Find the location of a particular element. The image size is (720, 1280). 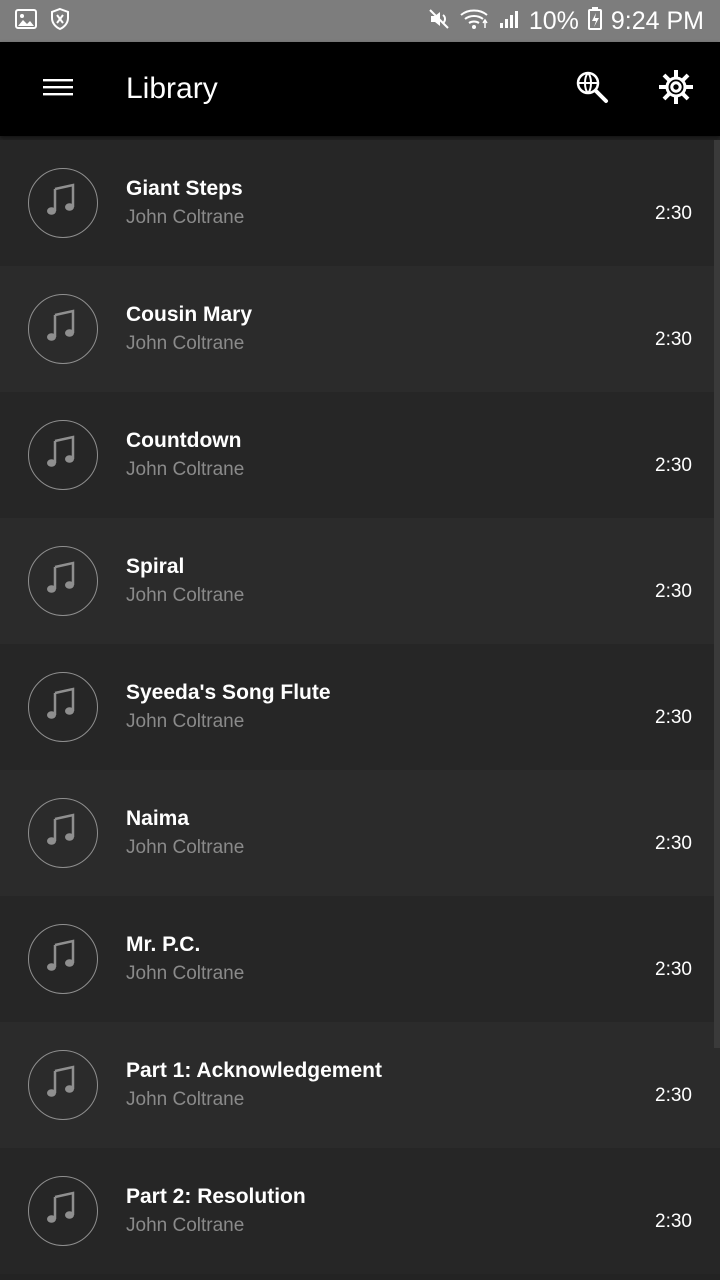

menu-icon is located at coordinates (58, 89).